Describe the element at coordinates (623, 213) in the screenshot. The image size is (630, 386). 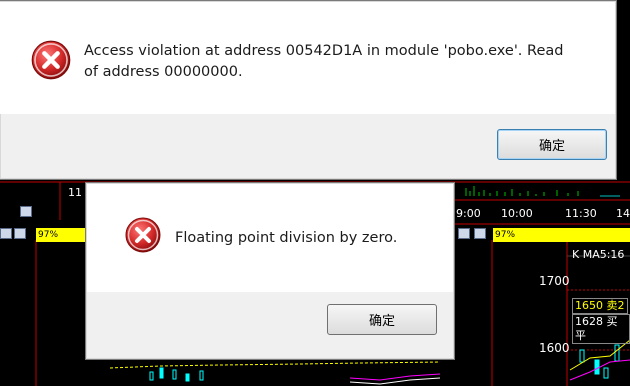
I see `time-label: 14` at that location.